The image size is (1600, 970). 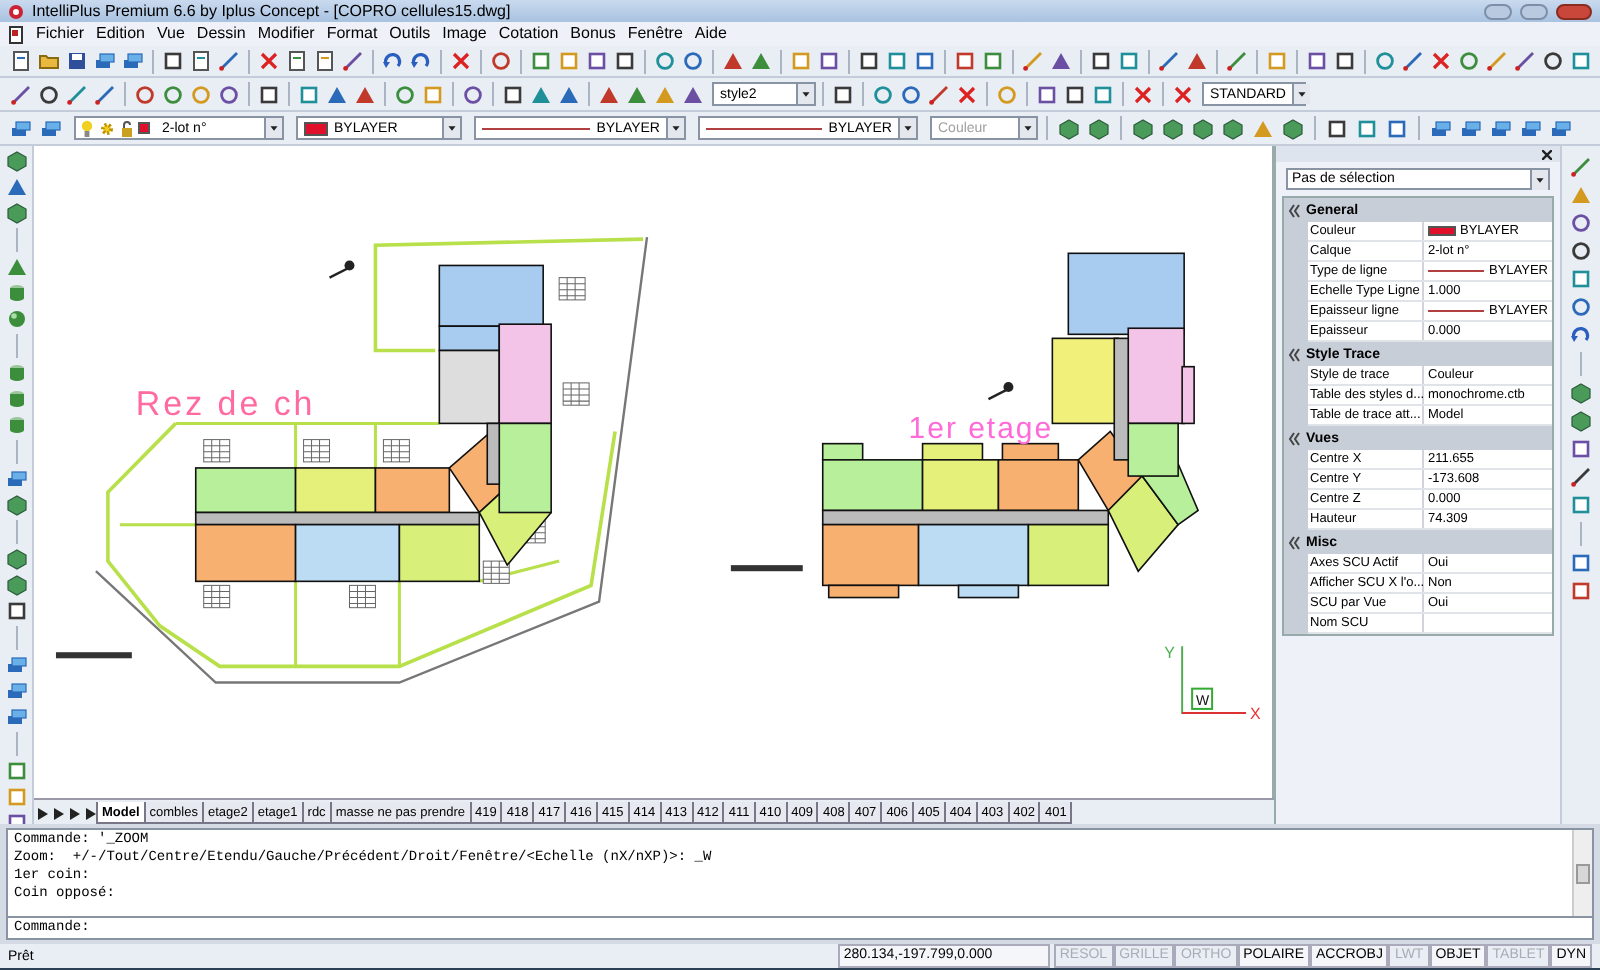 I want to click on color-swatch, so click(x=144, y=128).